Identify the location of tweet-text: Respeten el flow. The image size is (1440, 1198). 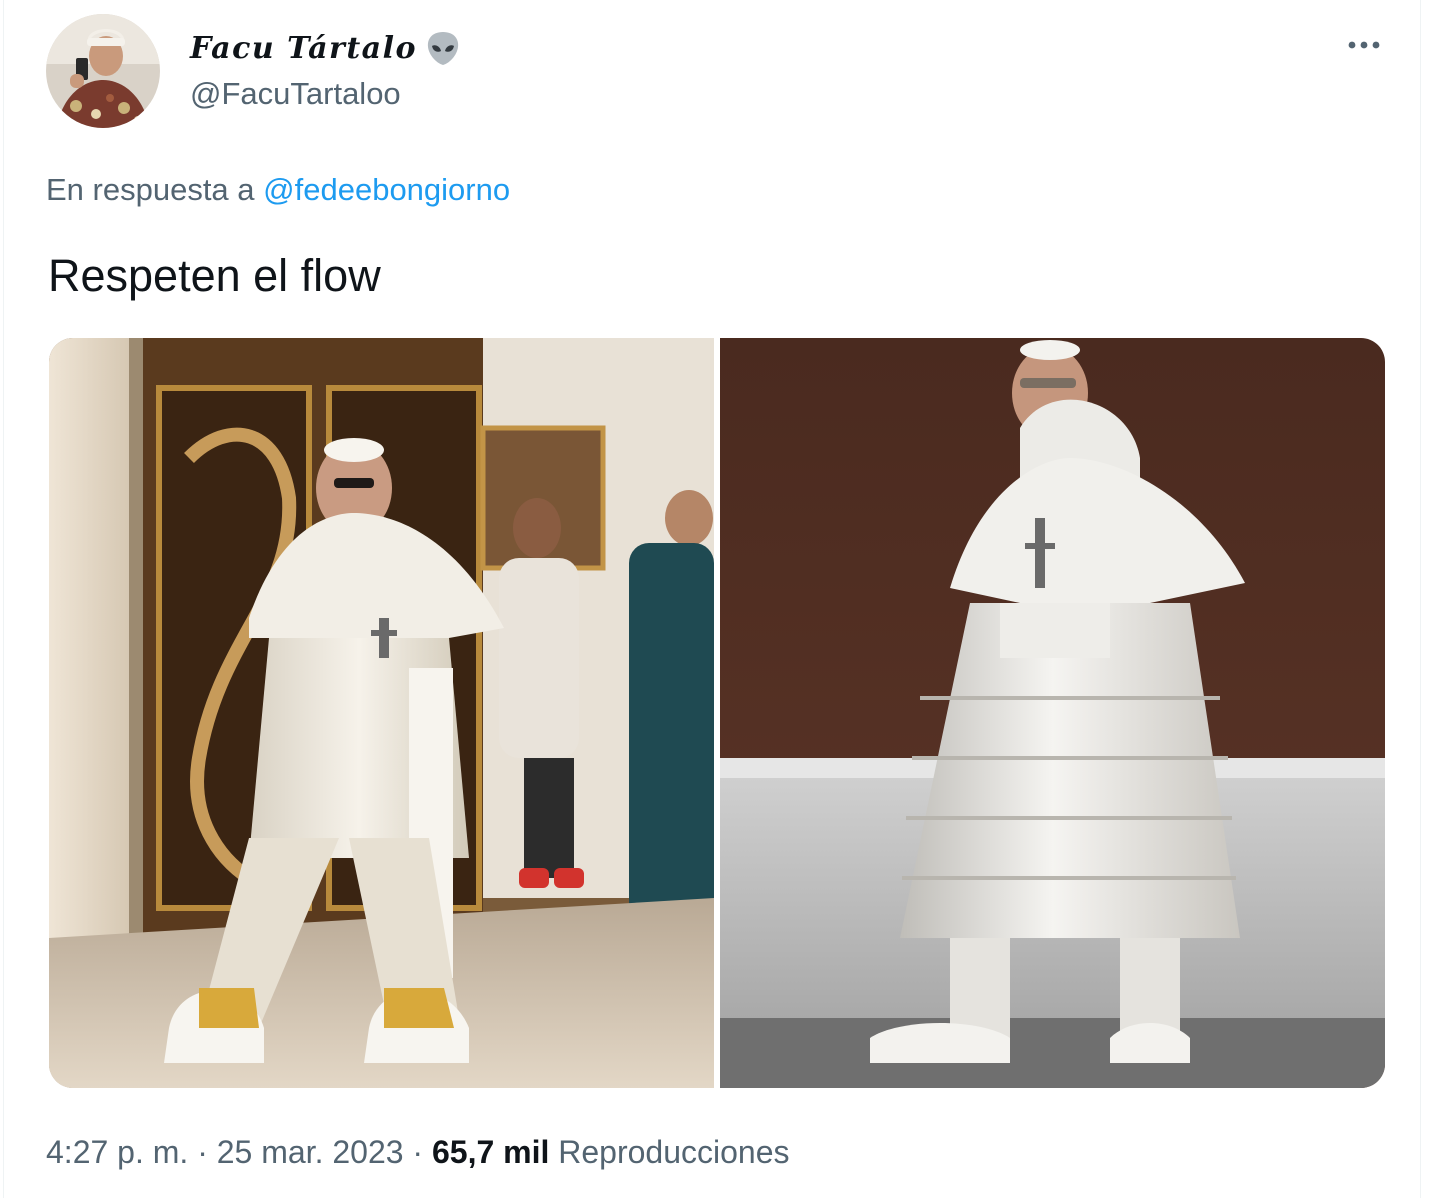
(214, 275).